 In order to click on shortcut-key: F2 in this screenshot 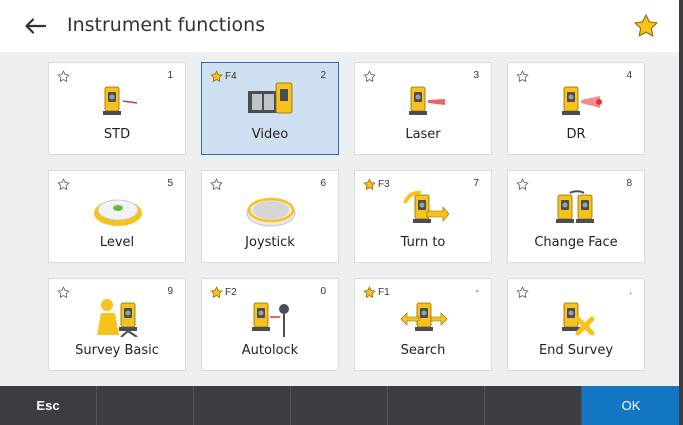, I will do `click(231, 292)`.